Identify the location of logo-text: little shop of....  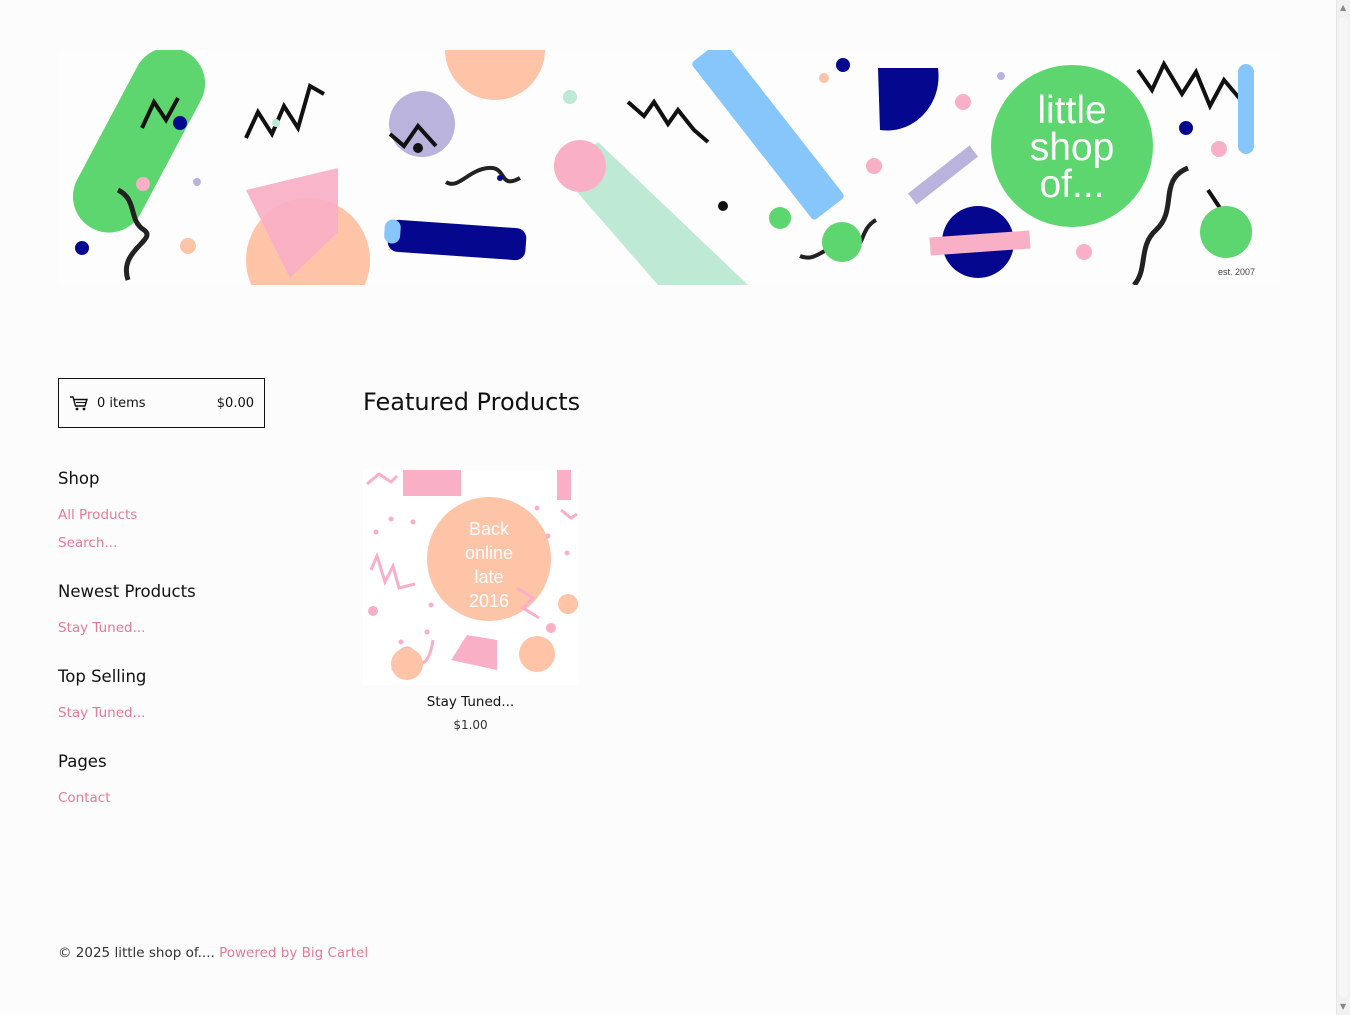
(1072, 147).